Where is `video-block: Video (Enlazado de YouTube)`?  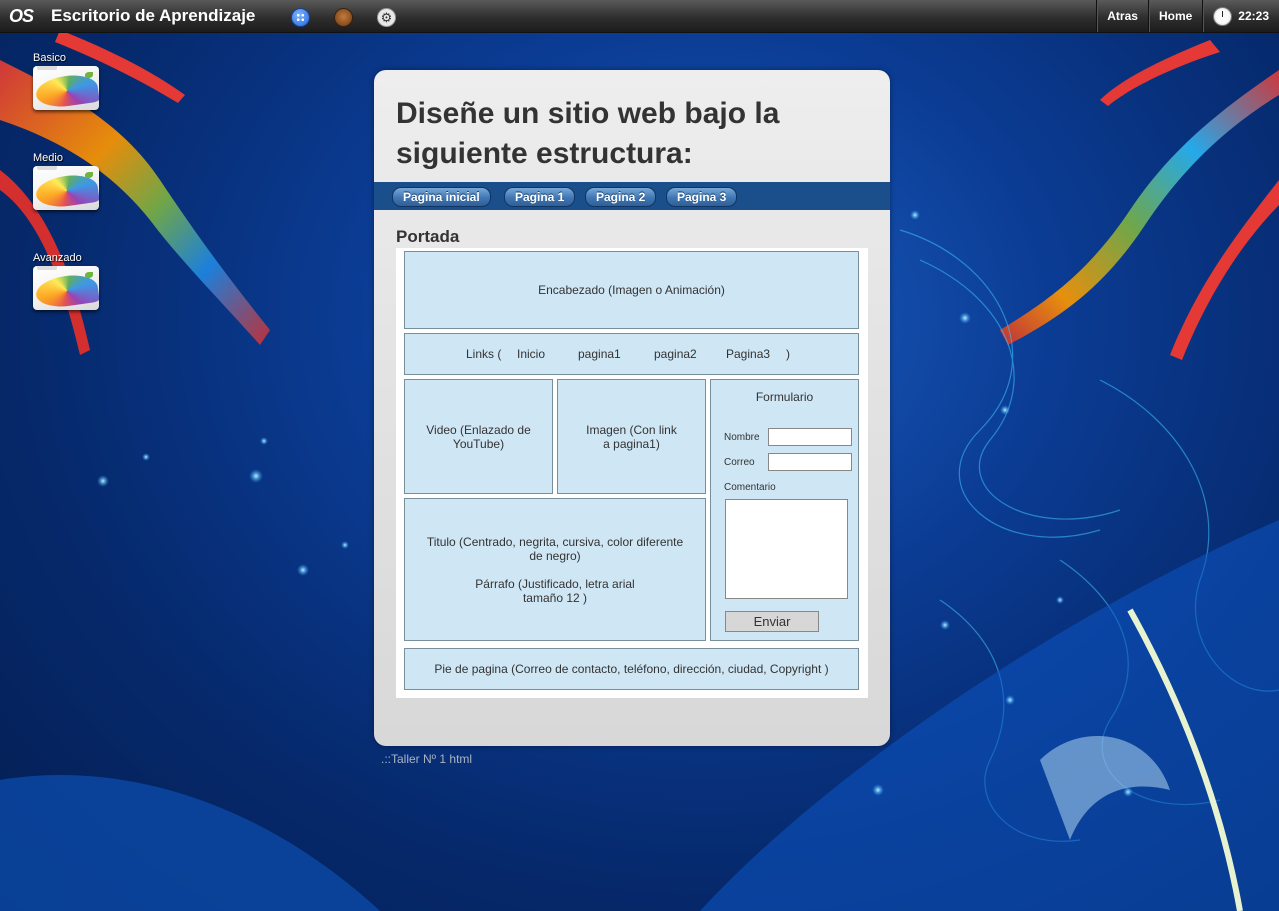
video-block: Video (Enlazado de YouTube) is located at coordinates (478, 436).